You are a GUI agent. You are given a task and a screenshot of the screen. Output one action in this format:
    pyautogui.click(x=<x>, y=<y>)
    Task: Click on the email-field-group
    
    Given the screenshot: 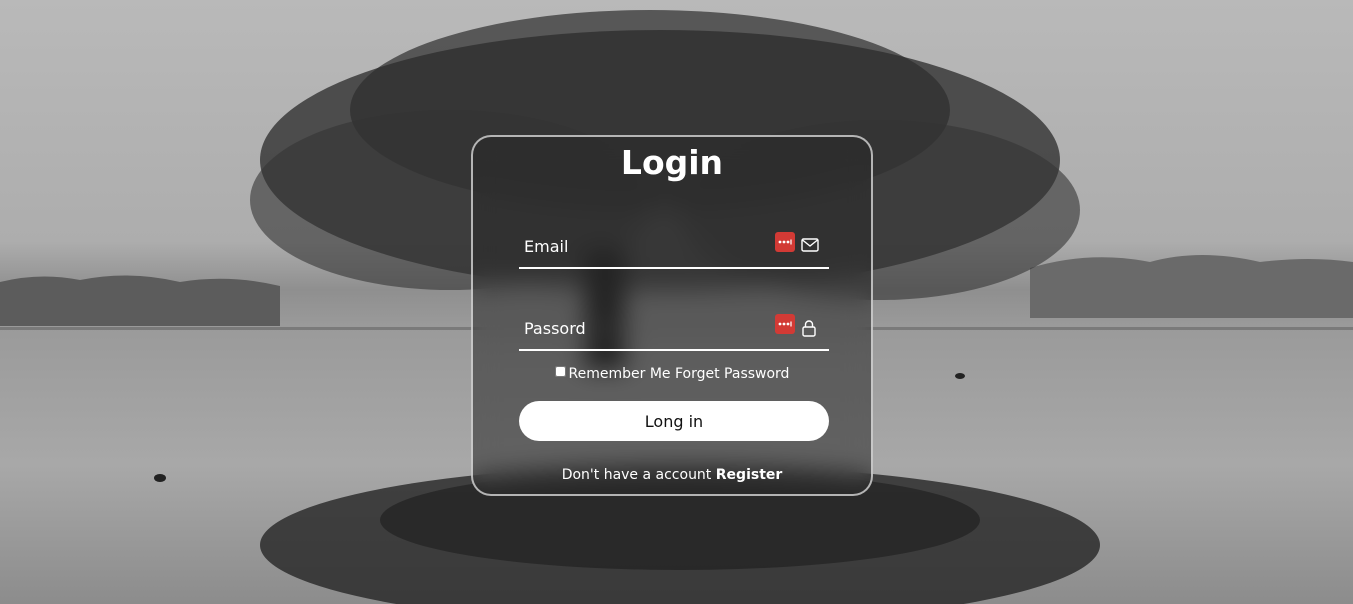 What is the action you would take?
    pyautogui.click(x=674, y=246)
    